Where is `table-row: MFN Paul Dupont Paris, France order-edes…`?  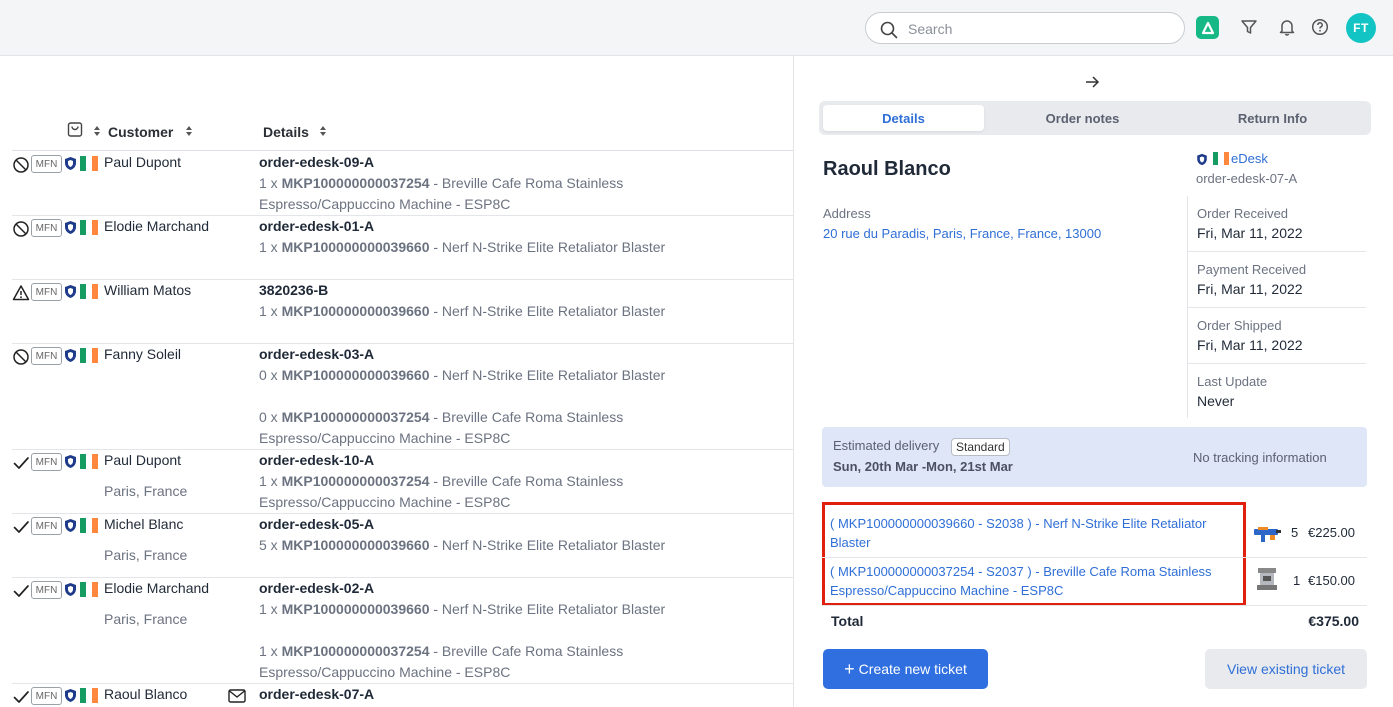 table-row: MFN Paul Dupont Paris, France order-edes… is located at coordinates (402, 482).